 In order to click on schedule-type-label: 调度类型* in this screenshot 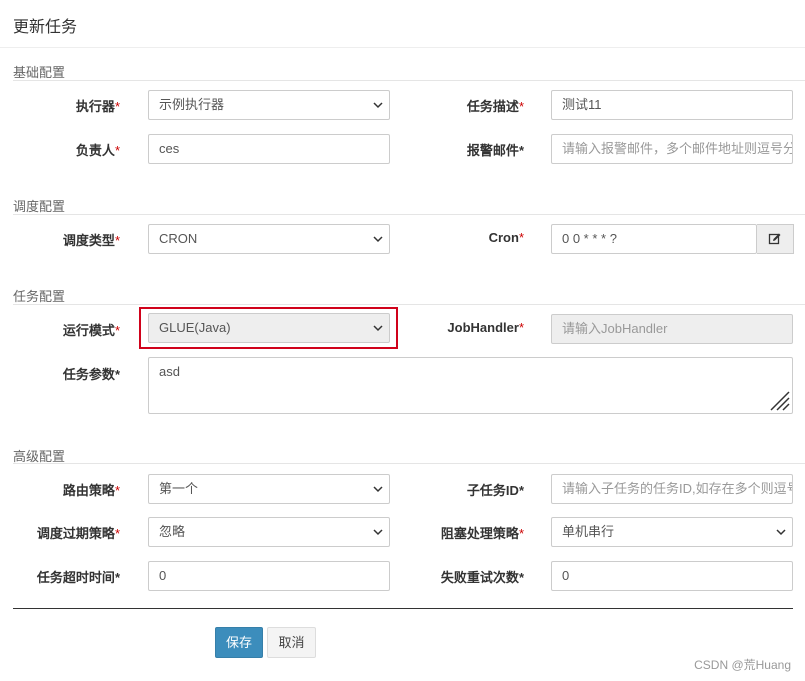, I will do `click(91, 240)`.